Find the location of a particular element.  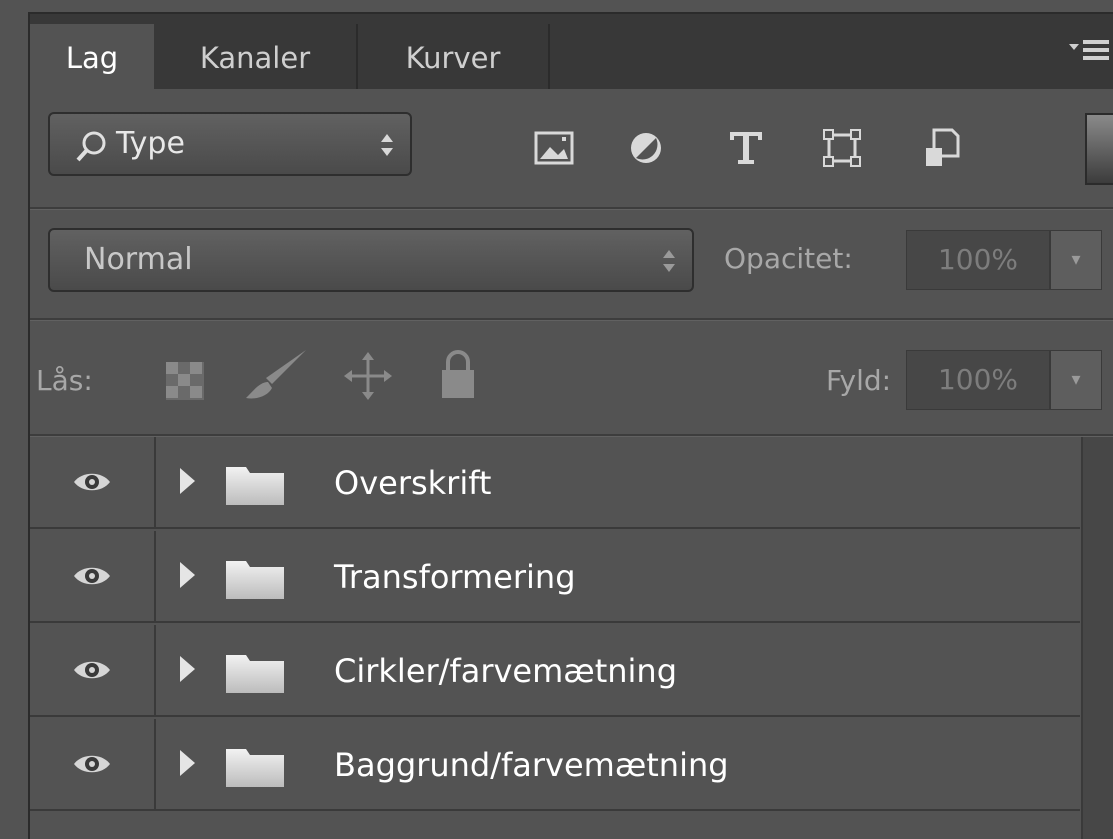

panel-tab-bar: Lag Kanaler Kurver is located at coordinates (571, 51).